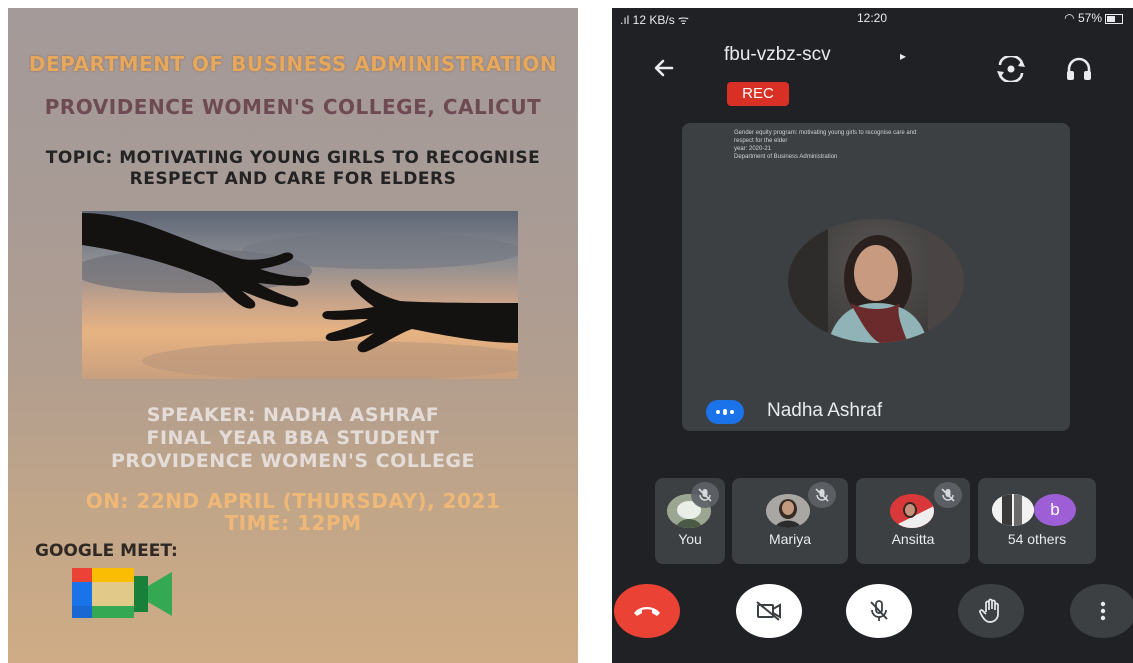 Image resolution: width=1133 pixels, height=663 pixels. I want to click on participant-tile-mariya: Mariya, so click(790, 521).